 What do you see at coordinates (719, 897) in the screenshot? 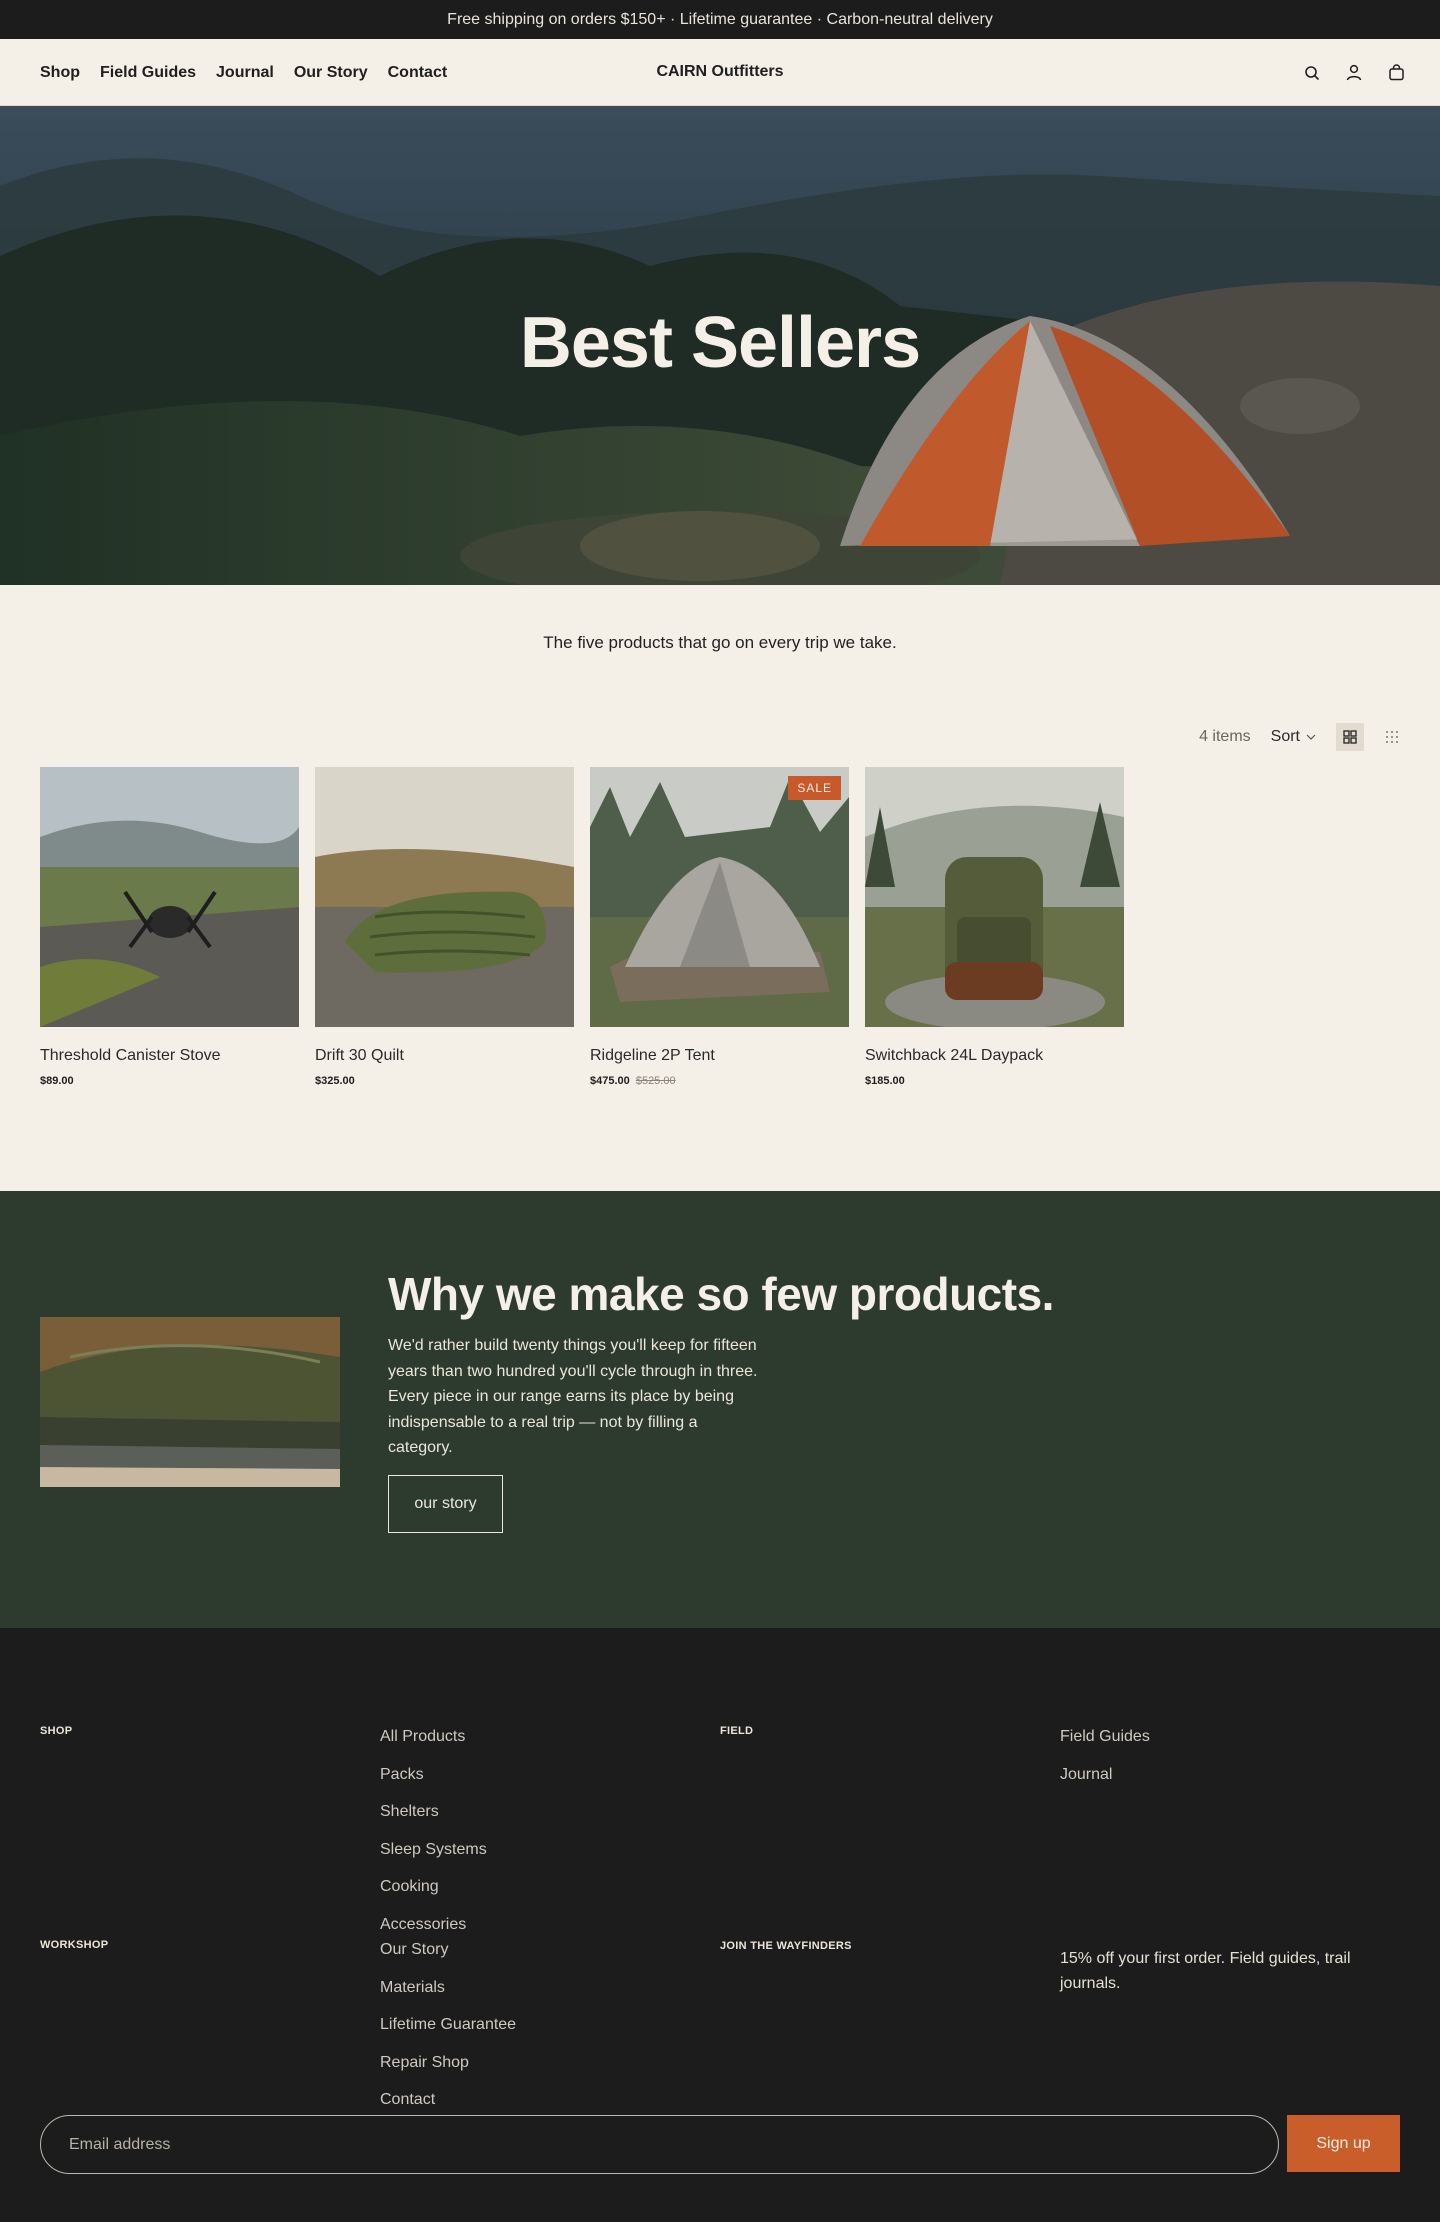
I see `product-image: SALE` at bounding box center [719, 897].